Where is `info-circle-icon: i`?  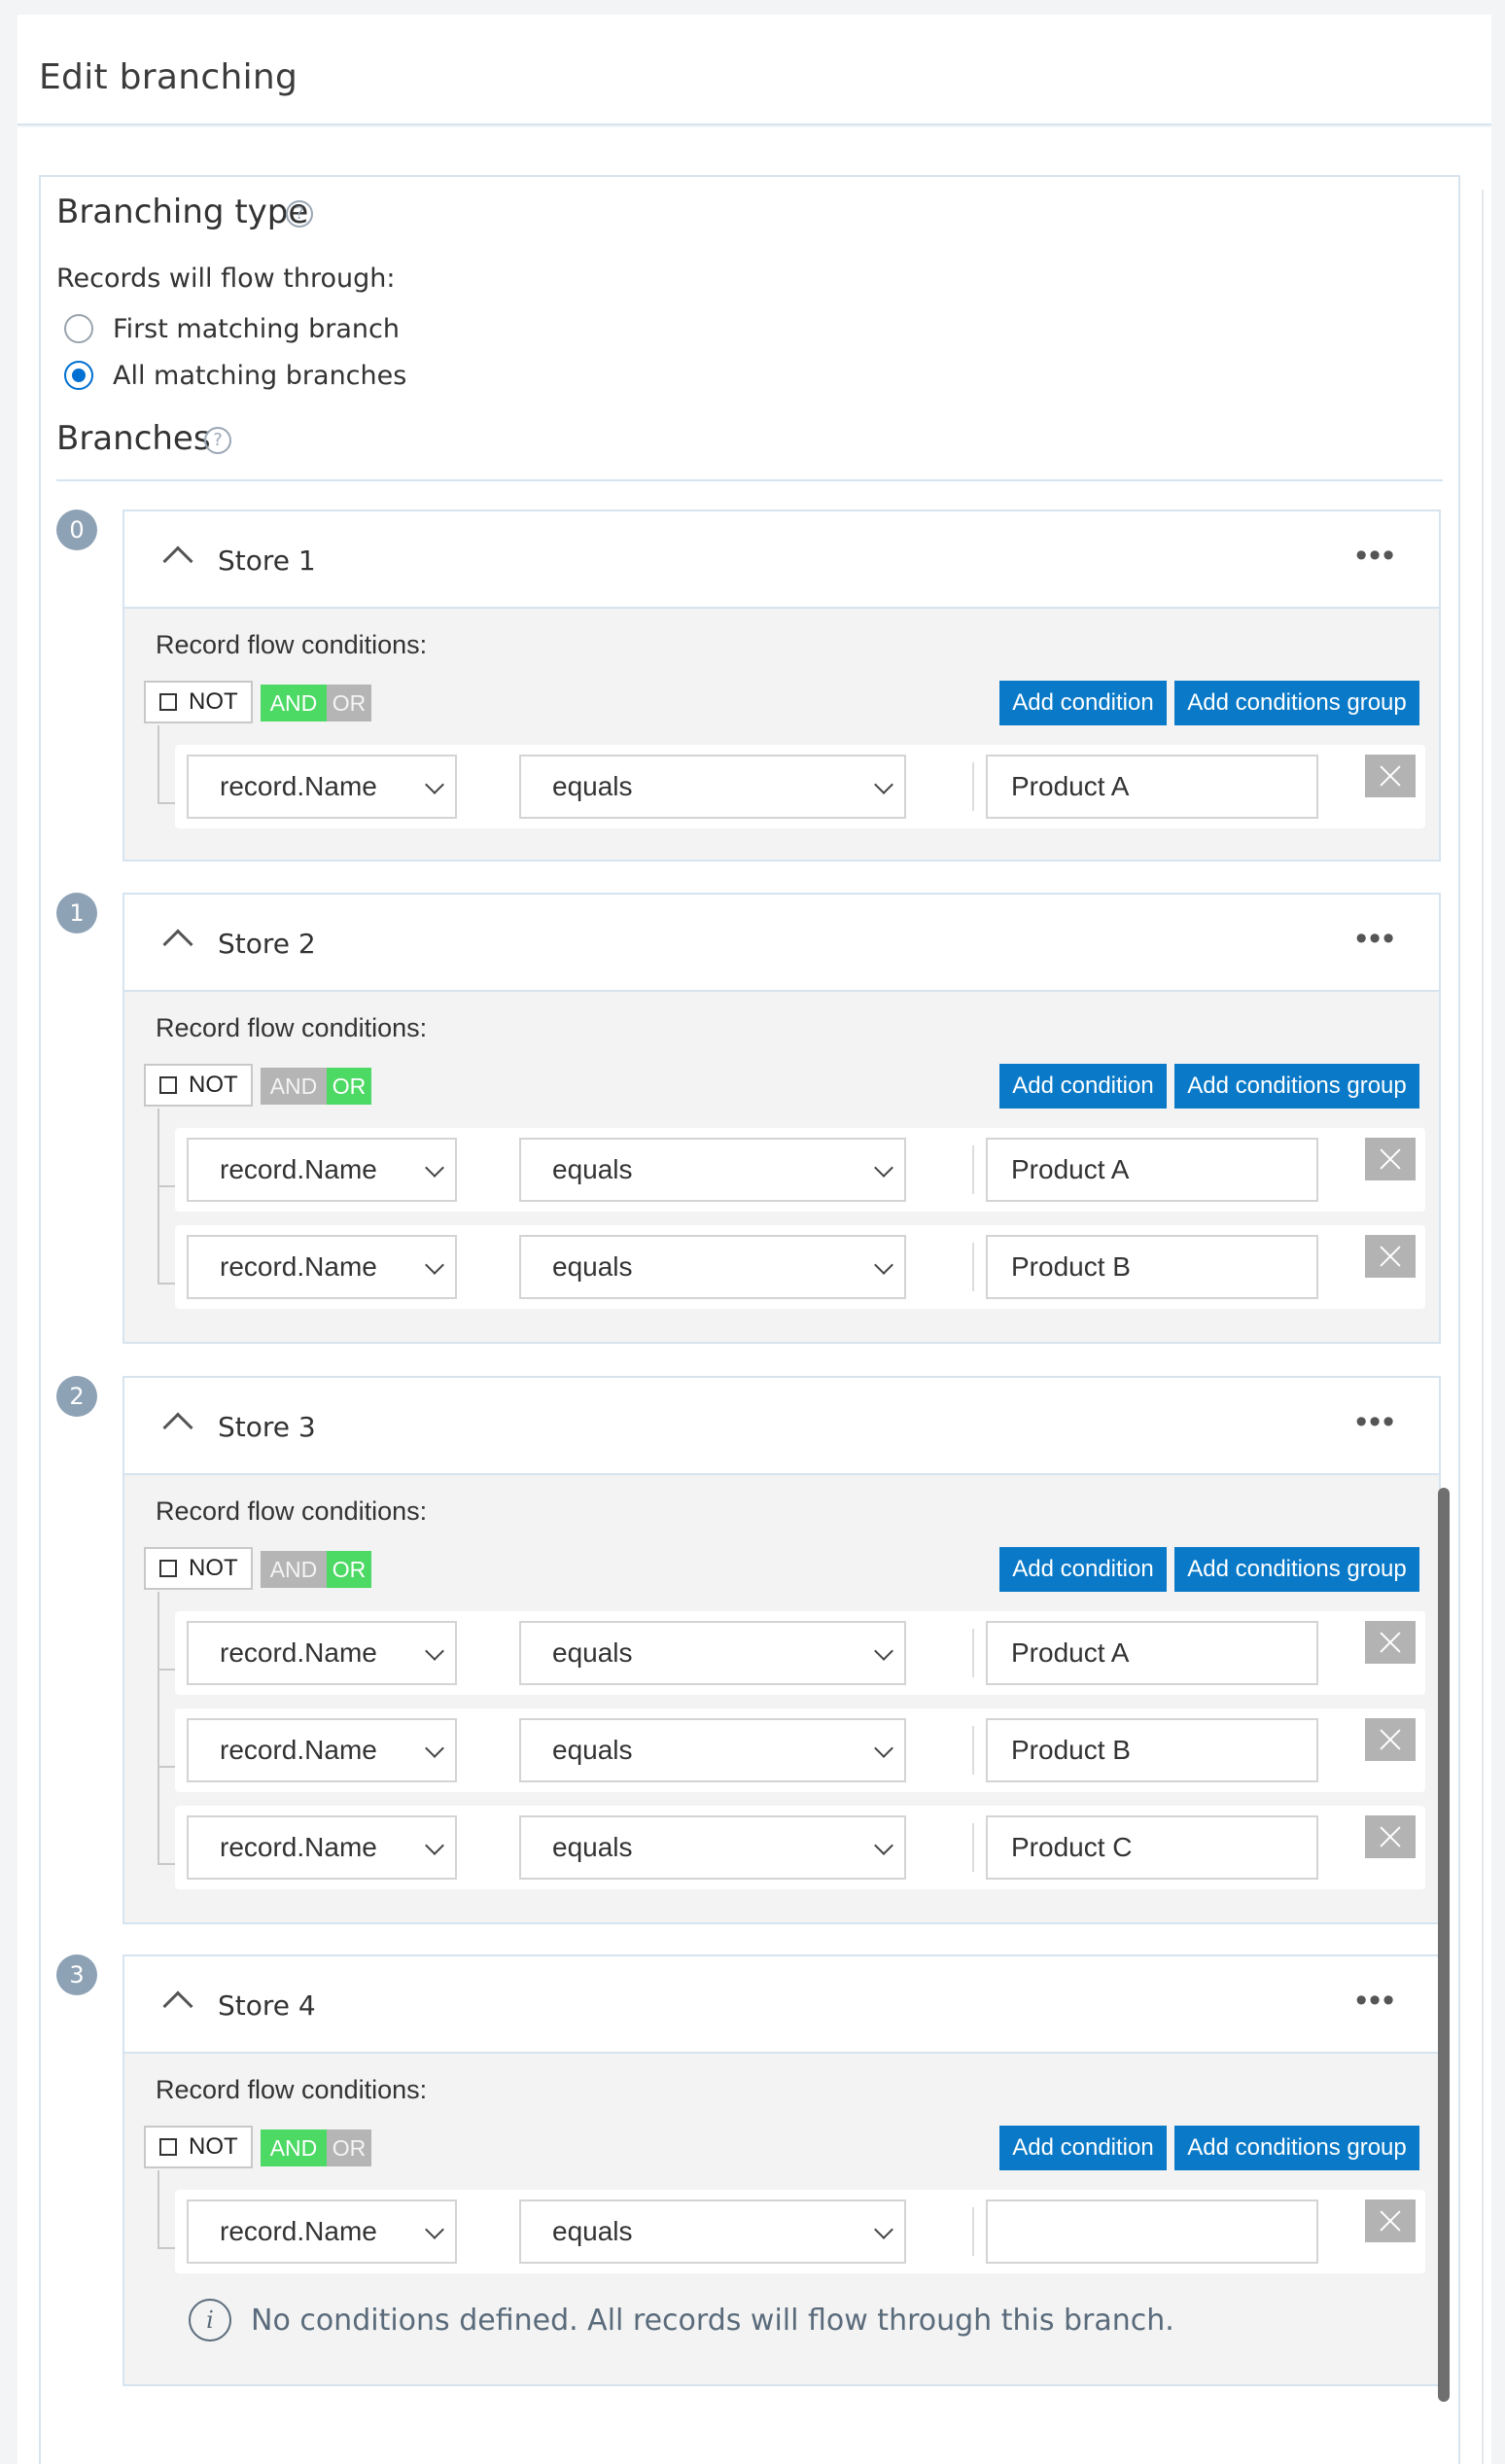
info-circle-icon: i is located at coordinates (210, 2320).